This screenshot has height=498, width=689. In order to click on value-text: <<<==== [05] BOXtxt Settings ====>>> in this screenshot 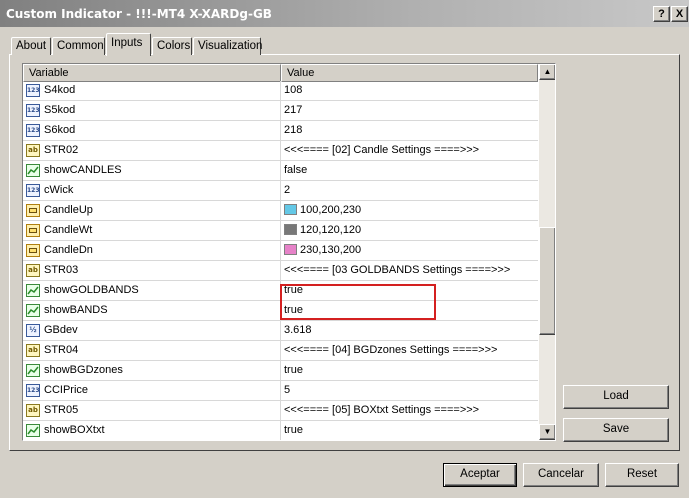, I will do `click(382, 410)`.